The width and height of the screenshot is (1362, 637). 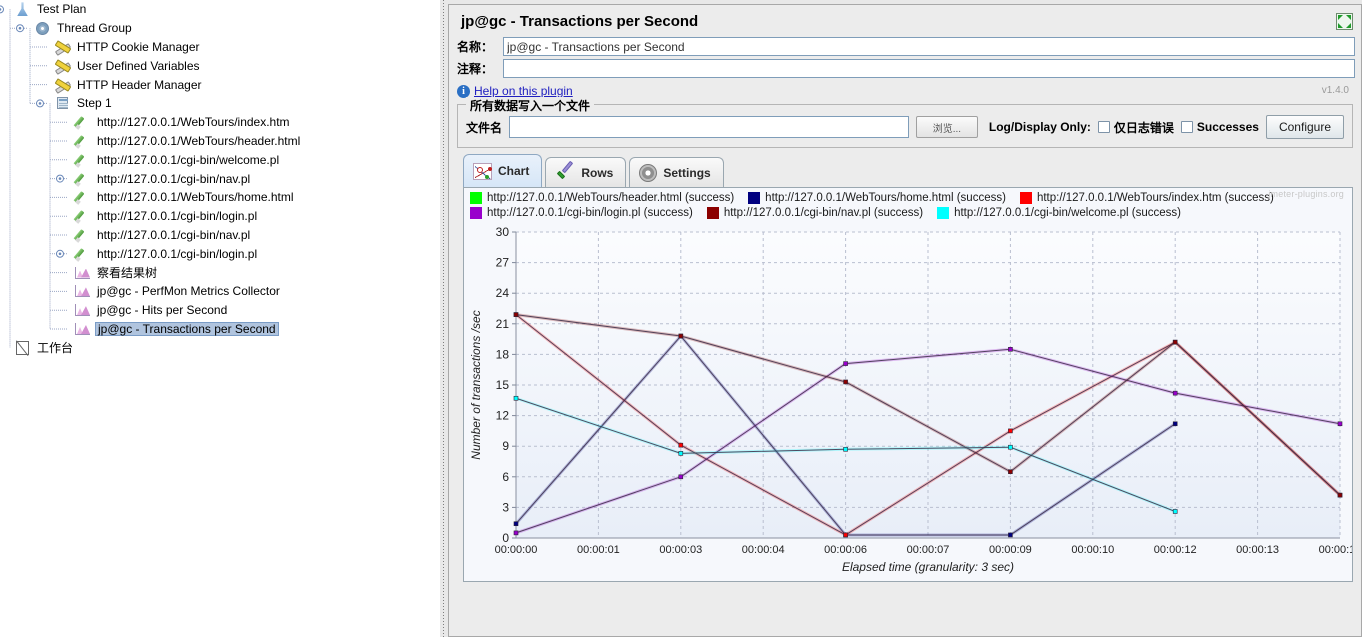 I want to click on tree-item: HTTP Cookie Manager, so click(x=220, y=47).